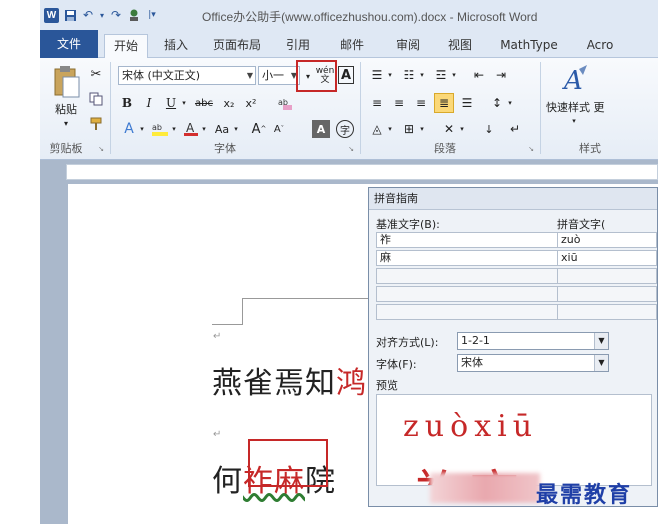 This screenshot has height=524, width=658. I want to click on tab-insert: 插入, so click(176, 46).